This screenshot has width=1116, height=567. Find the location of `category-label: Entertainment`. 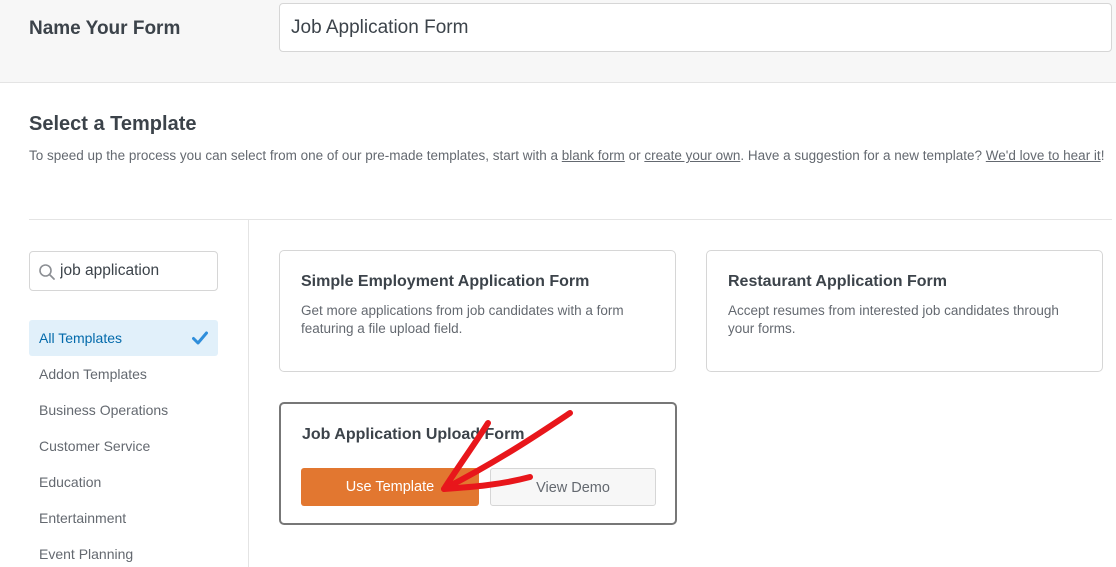

category-label: Entertainment is located at coordinates (83, 518).